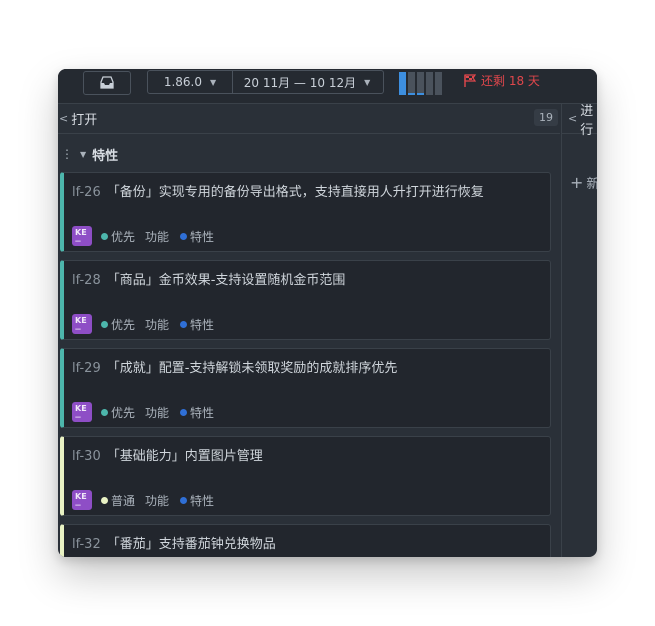 Image resolution: width=655 pixels, height=626 pixels. Describe the element at coordinates (182, 82) in the screenshot. I see `version-label: 1.86.0` at that location.